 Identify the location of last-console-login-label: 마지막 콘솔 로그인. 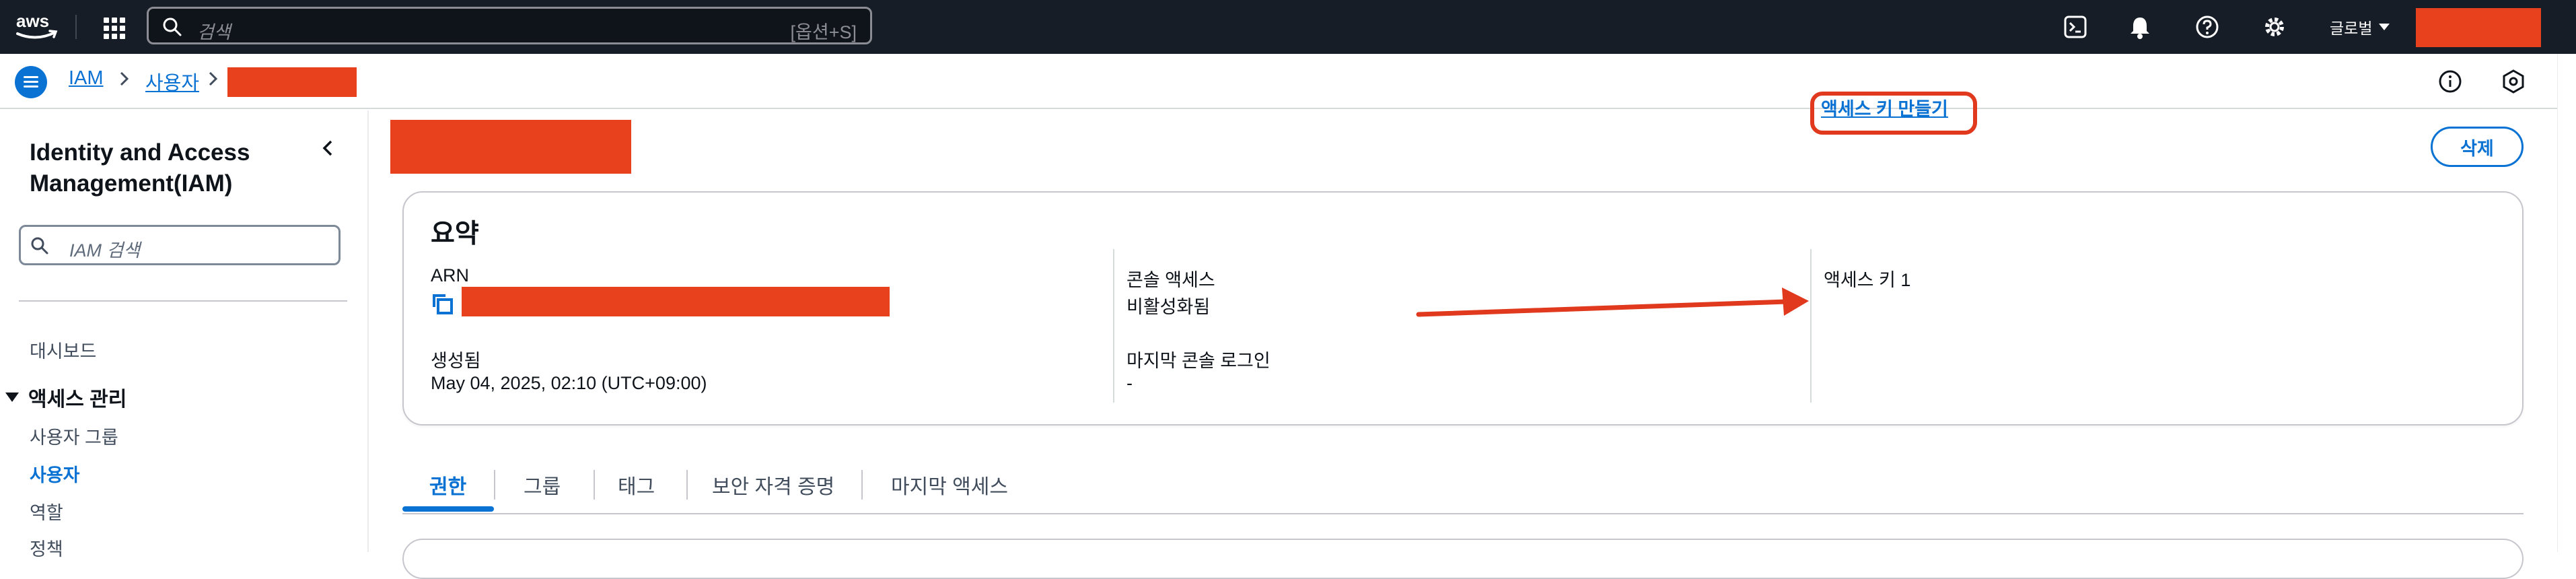
(1198, 361).